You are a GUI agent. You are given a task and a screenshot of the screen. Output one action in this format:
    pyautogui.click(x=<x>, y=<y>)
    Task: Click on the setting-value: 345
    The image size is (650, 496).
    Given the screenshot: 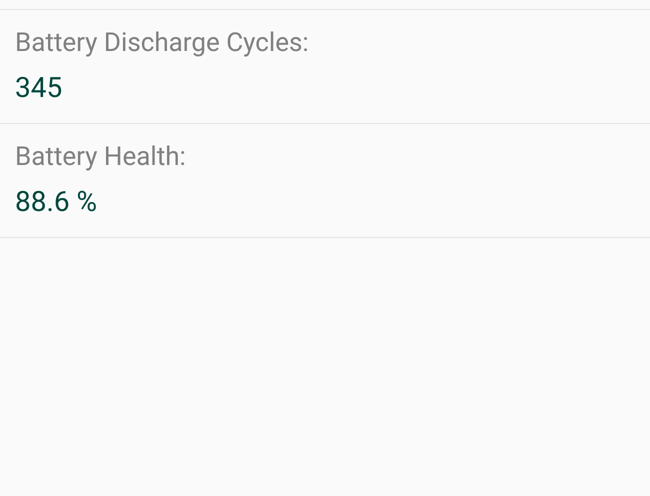 What is the action you would take?
    pyautogui.click(x=38, y=88)
    